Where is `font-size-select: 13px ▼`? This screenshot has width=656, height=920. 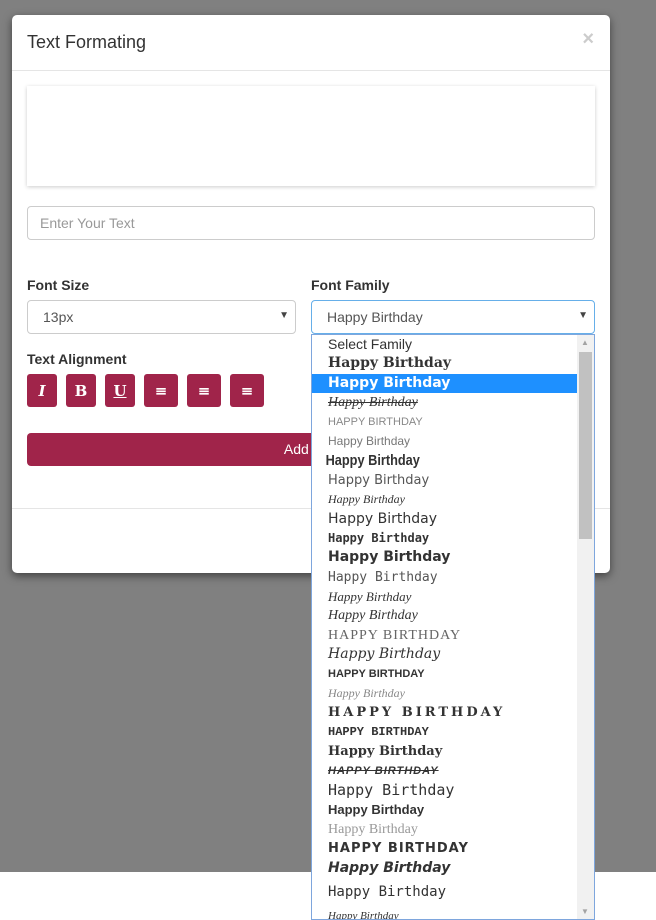 font-size-select: 13px ▼ is located at coordinates (161, 317).